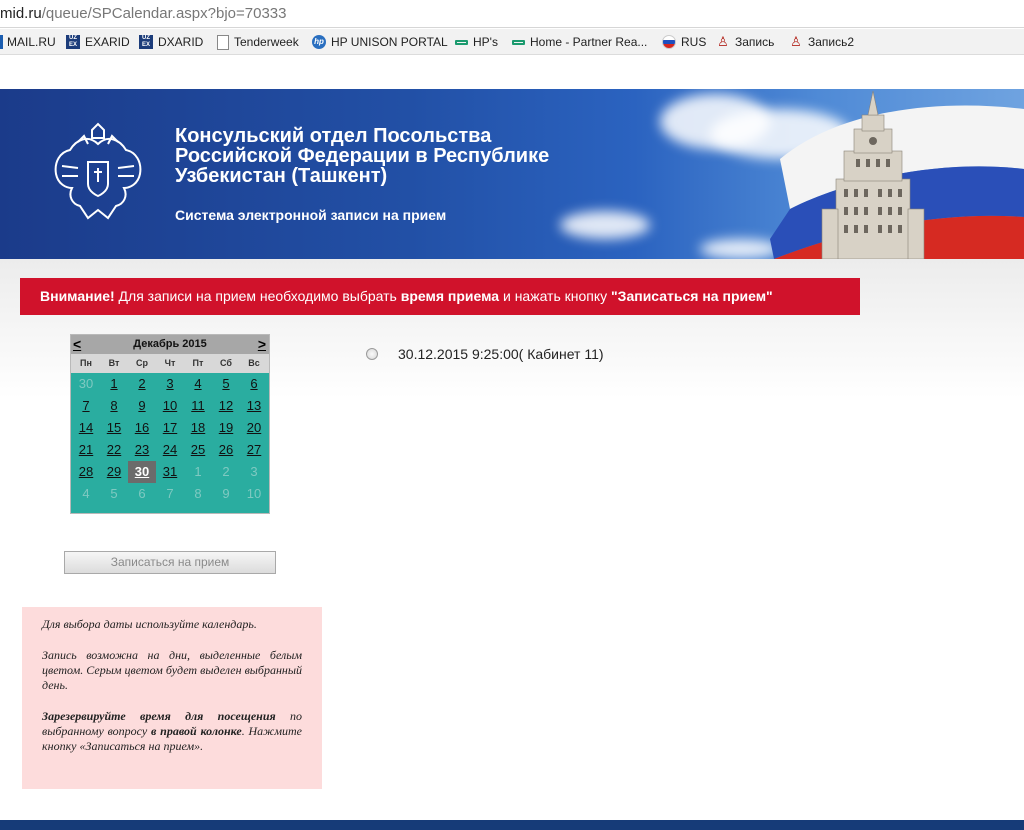 This screenshot has width=1024, height=830. I want to click on bookmark-hp-unison: hp HP UNISON PORTAL, so click(380, 42).